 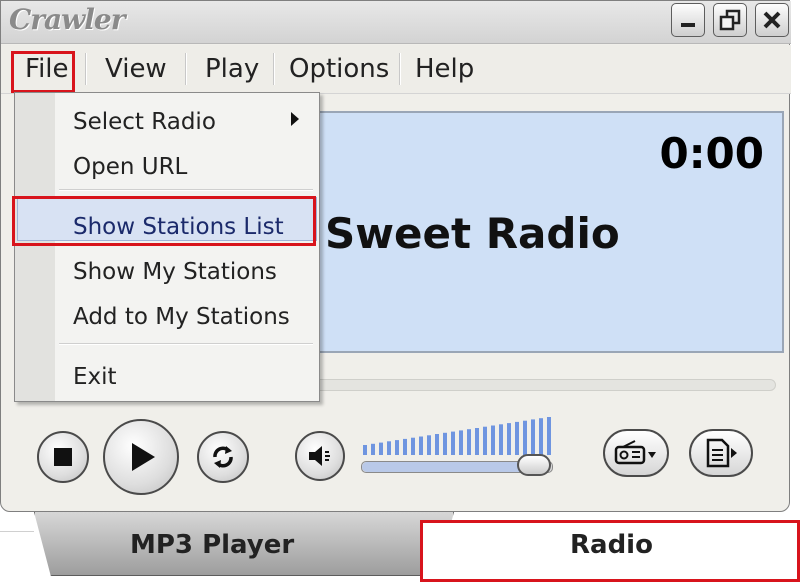 I want to click on close-button, so click(x=772, y=20).